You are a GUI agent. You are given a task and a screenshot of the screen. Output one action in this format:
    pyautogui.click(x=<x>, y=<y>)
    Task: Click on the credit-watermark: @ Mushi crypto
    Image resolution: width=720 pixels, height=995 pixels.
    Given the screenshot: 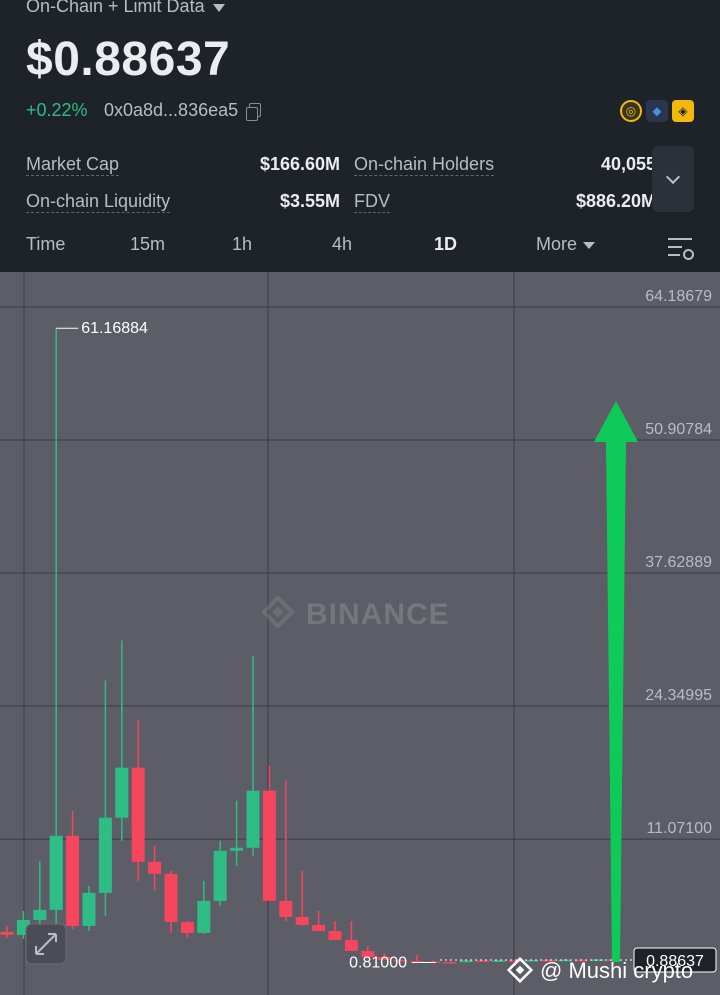 What is the action you would take?
    pyautogui.click(x=599, y=970)
    